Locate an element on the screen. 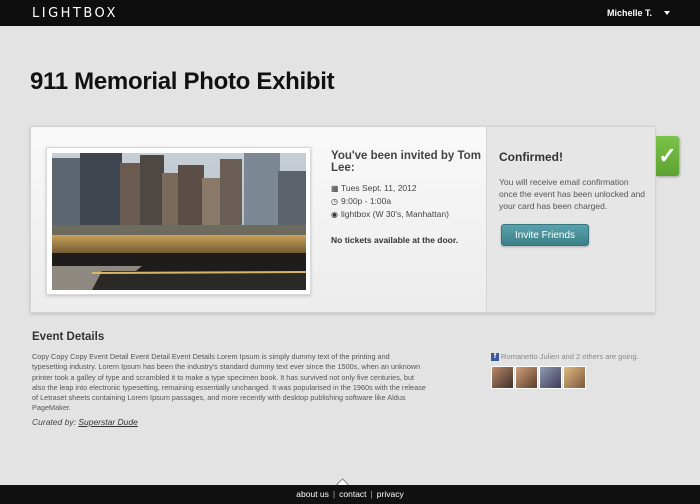  event-location: lightbox (W 30's, Manhattan) is located at coordinates (395, 214).